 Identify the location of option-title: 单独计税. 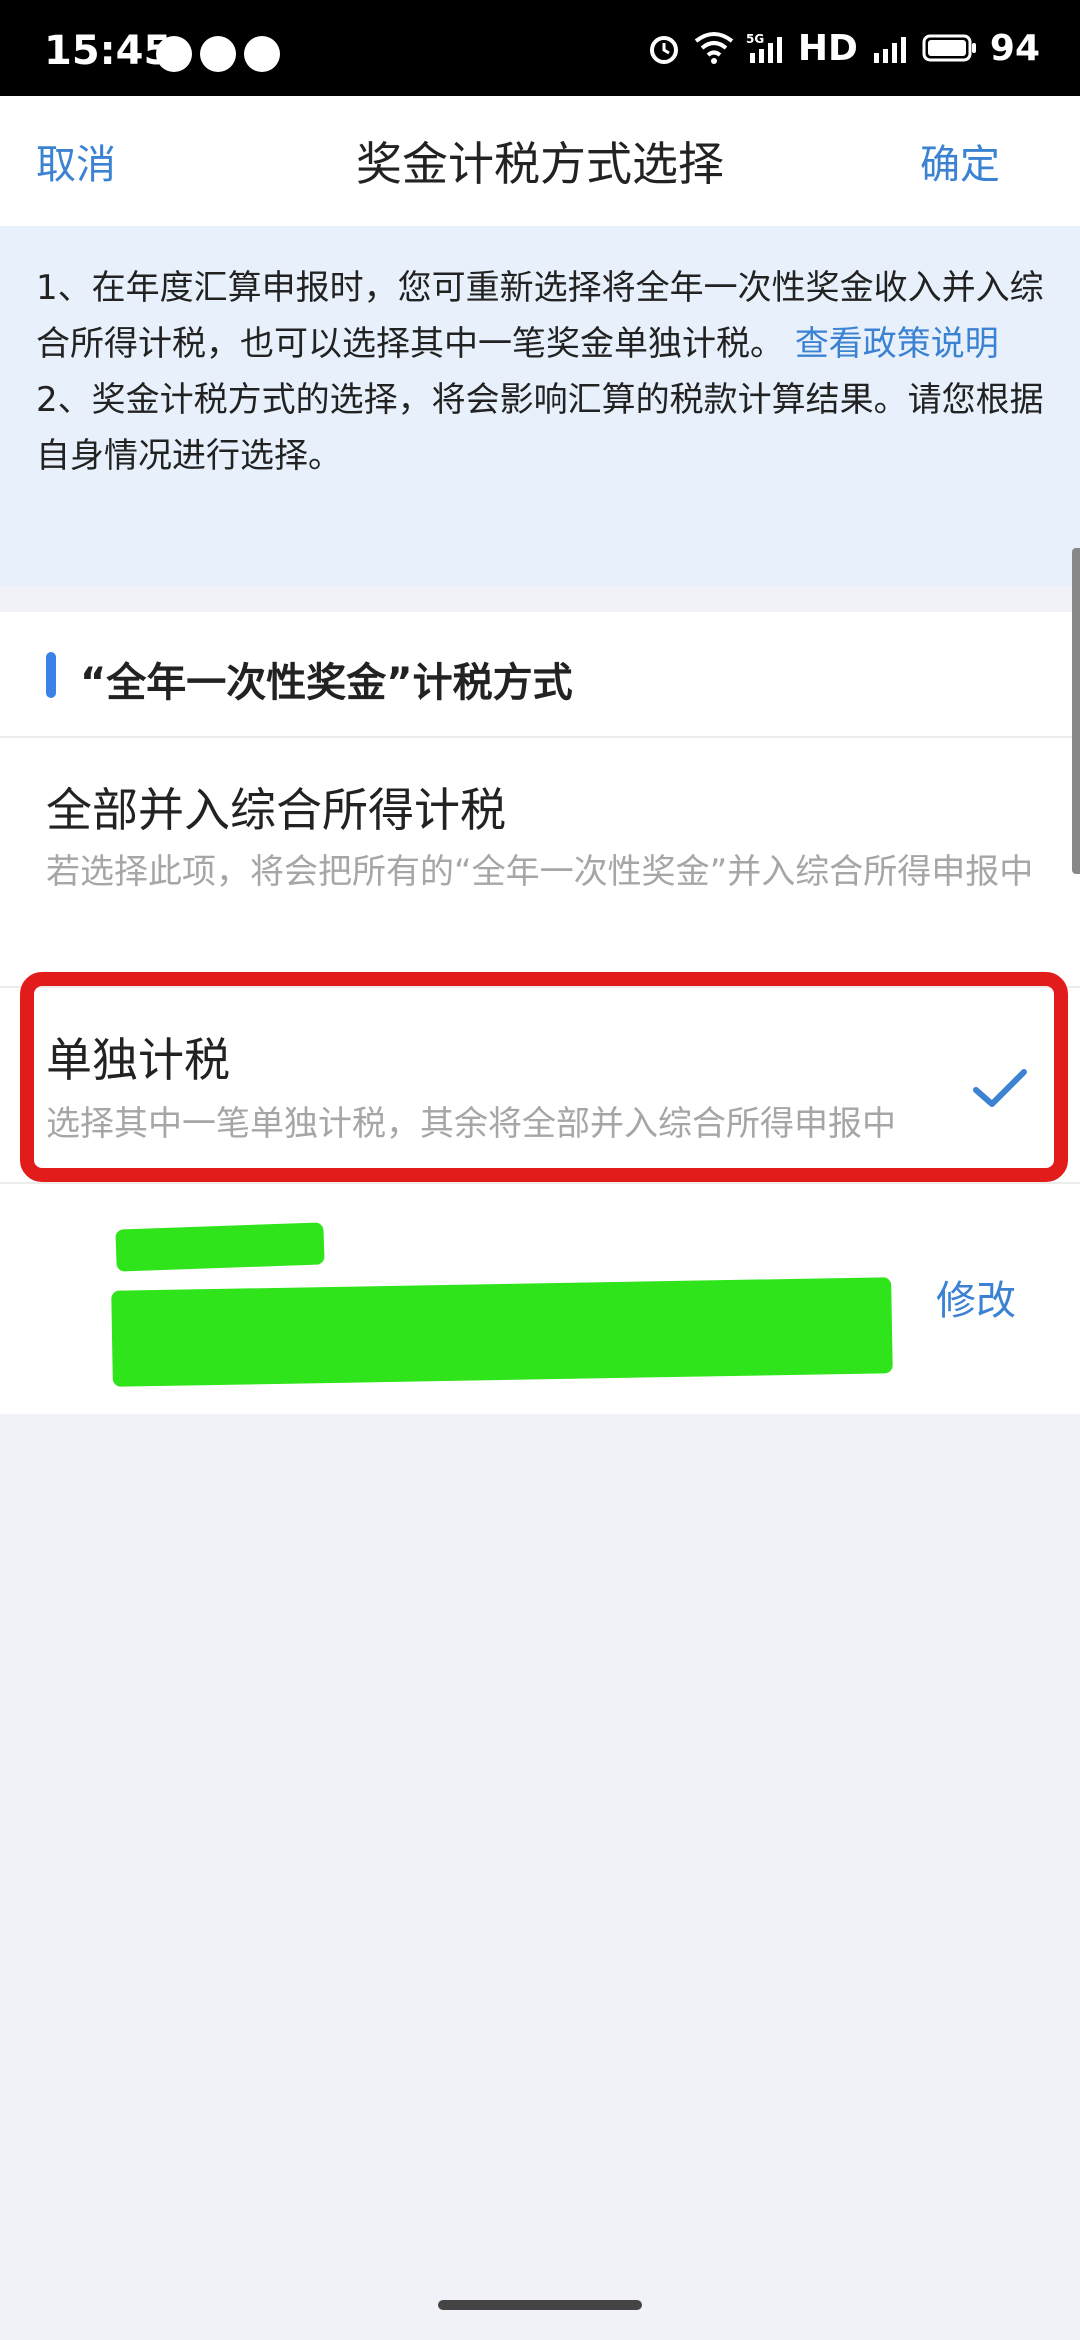
(138, 1060).